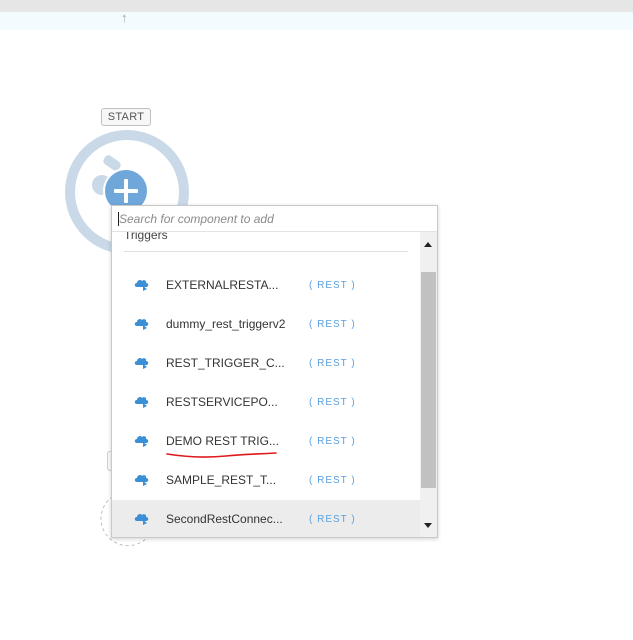  What do you see at coordinates (126, 117) in the screenshot?
I see `start-badge: START` at bounding box center [126, 117].